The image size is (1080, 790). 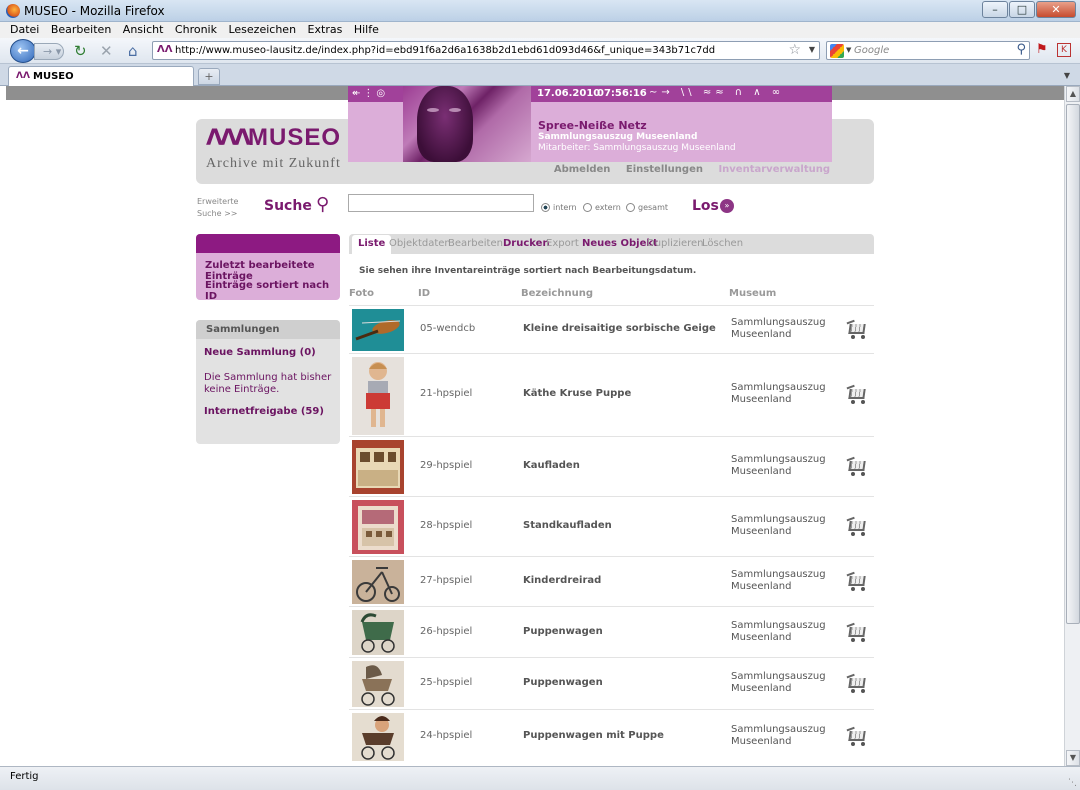 I want to click on browser-tab-museo: ΛΛ MUSEO, so click(x=101, y=76).